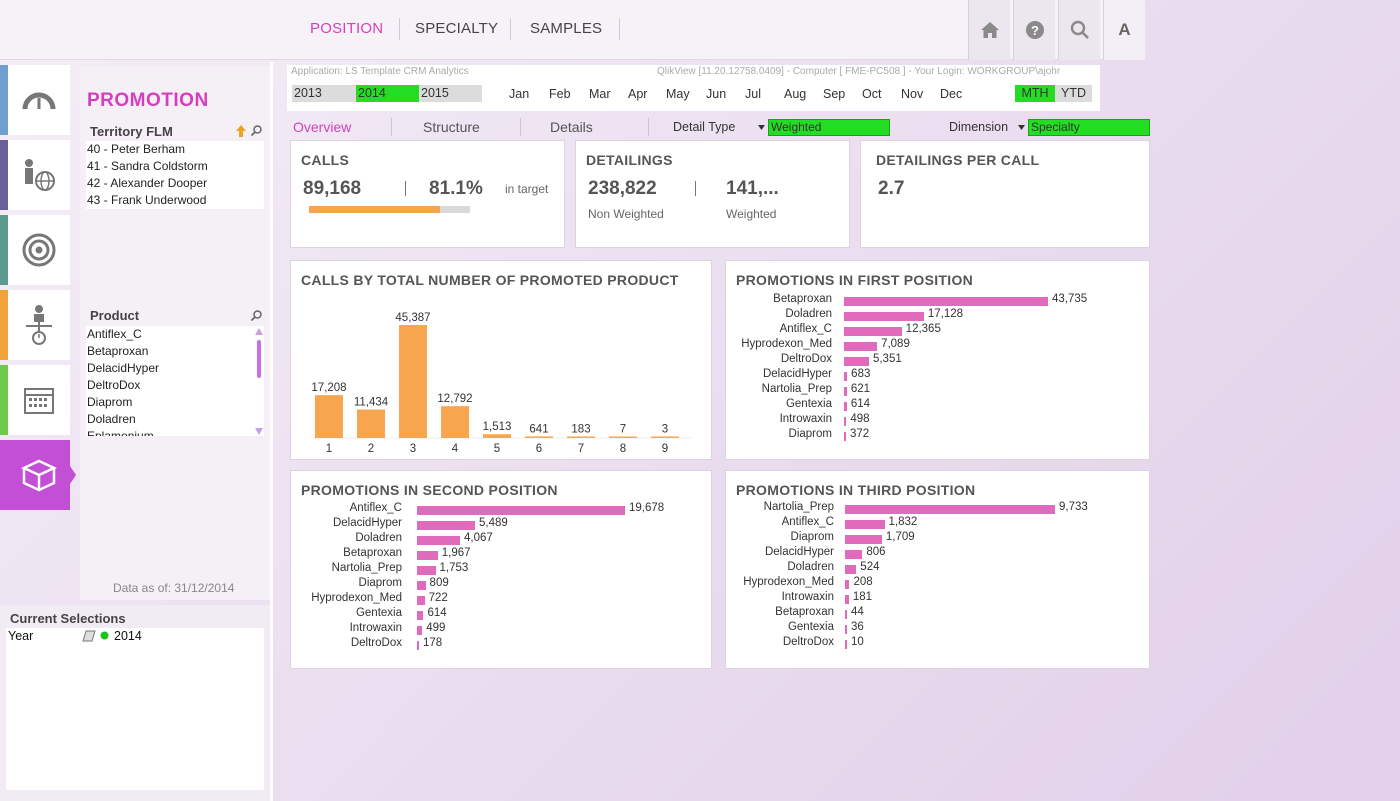 This screenshot has height=801, width=1400. What do you see at coordinates (566, 28) in the screenshot?
I see `tab-samples: SAMPLES` at bounding box center [566, 28].